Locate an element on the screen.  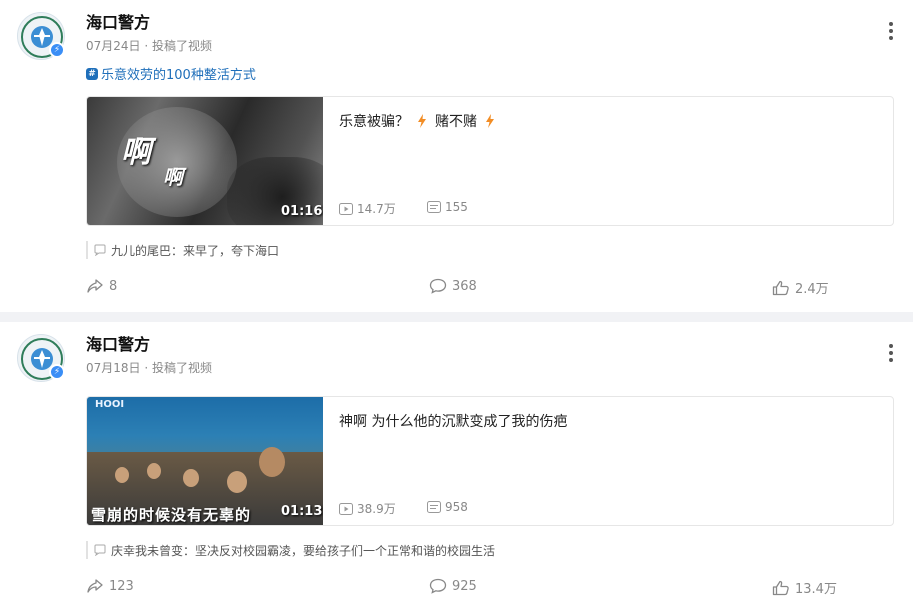
like-count: 13.4万 is located at coordinates (816, 589).